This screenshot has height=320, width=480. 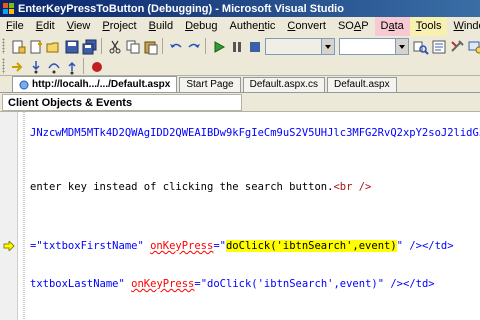 What do you see at coordinates (9, 216) in the screenshot?
I see `indicator-margin` at bounding box center [9, 216].